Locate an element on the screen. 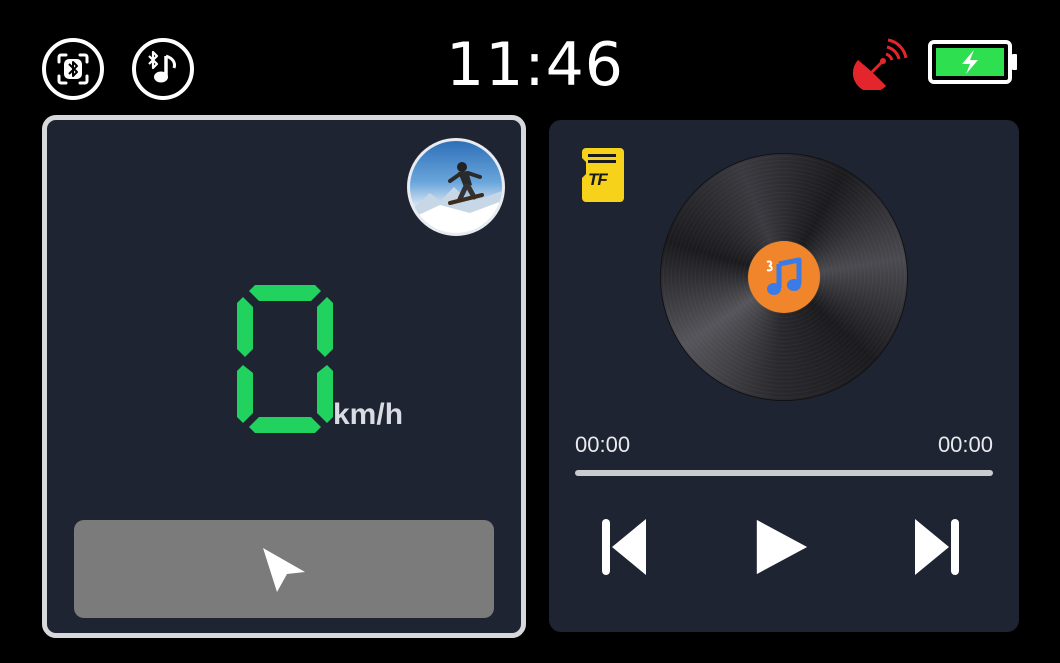  bluetooth-screen-button is located at coordinates (73, 69).